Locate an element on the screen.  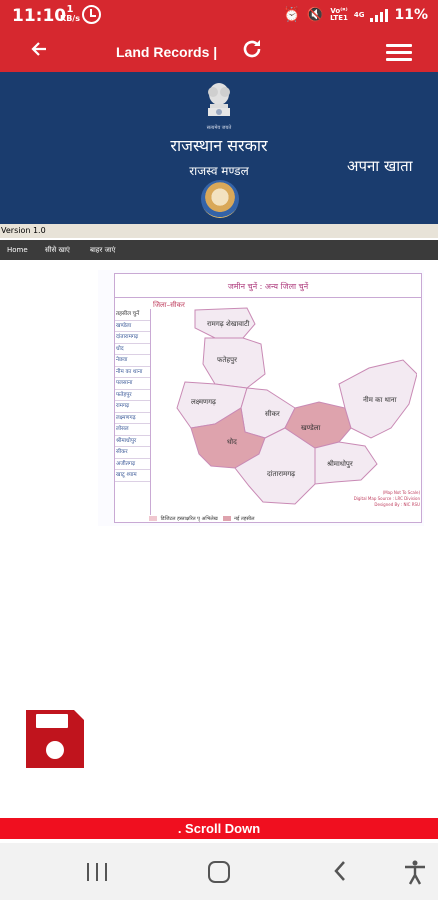
tehsil-item: लक्ष्मणगढ़ is located at coordinates (132, 418).